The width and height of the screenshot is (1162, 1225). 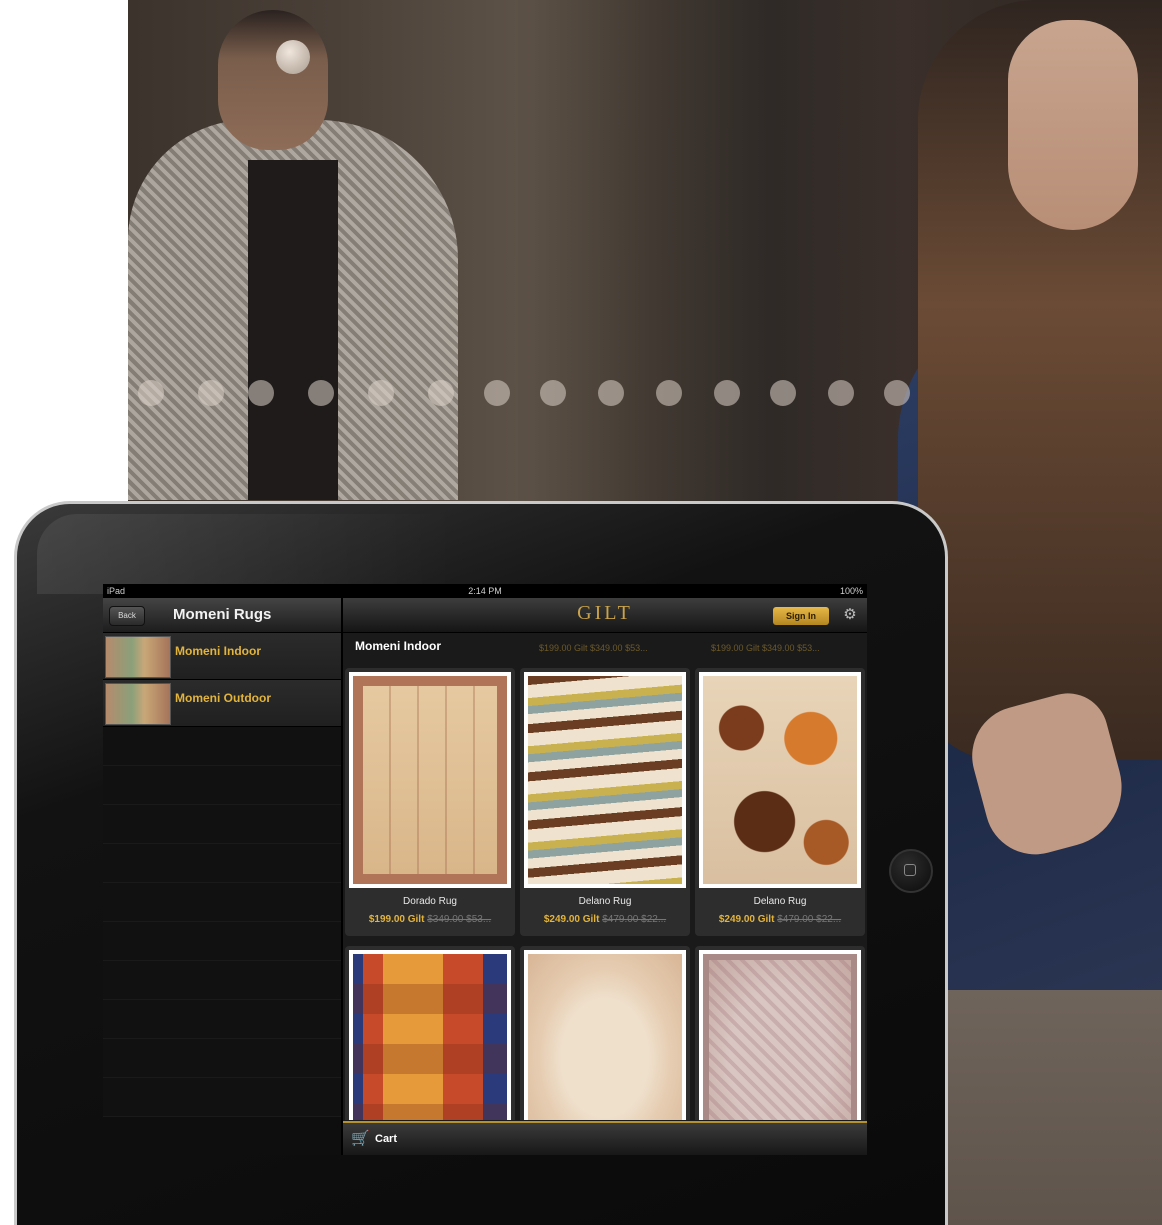 I want to click on status-bar: iPad 2:14 PM 100%, so click(x=485, y=591).